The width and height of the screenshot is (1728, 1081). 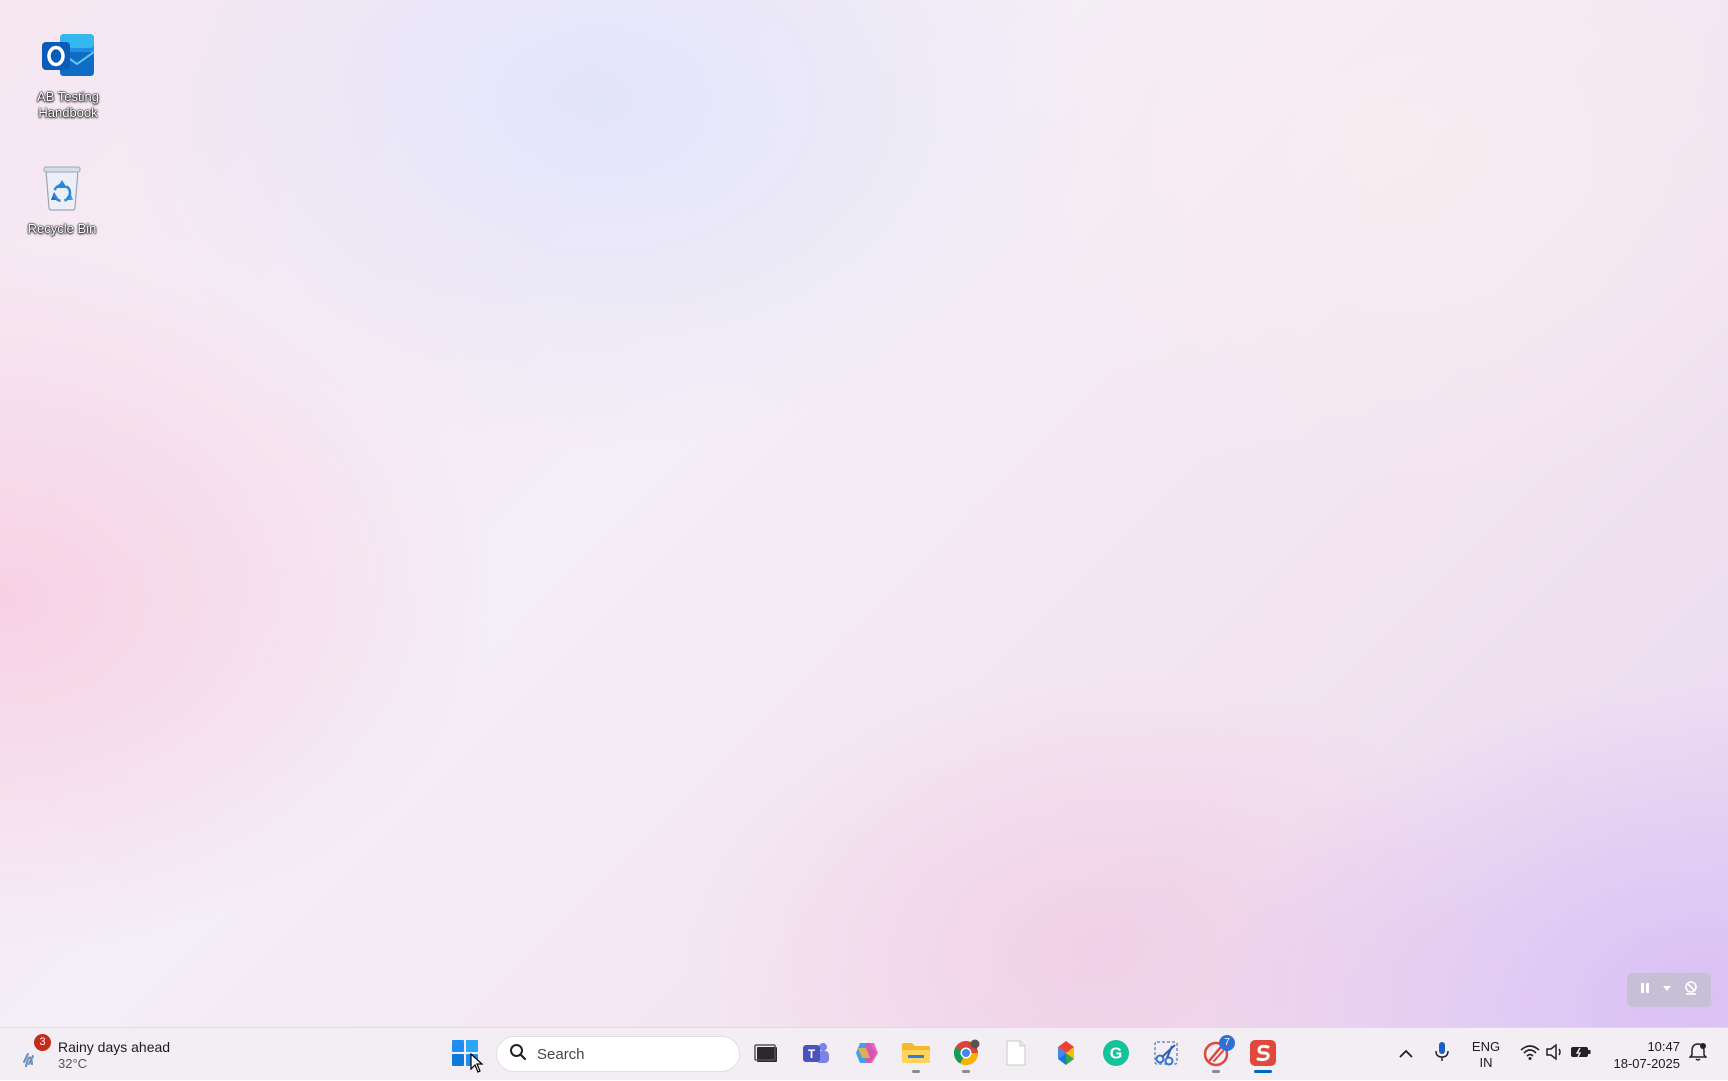 I want to click on taskbar-app-teams: T, so click(x=816, y=1055).